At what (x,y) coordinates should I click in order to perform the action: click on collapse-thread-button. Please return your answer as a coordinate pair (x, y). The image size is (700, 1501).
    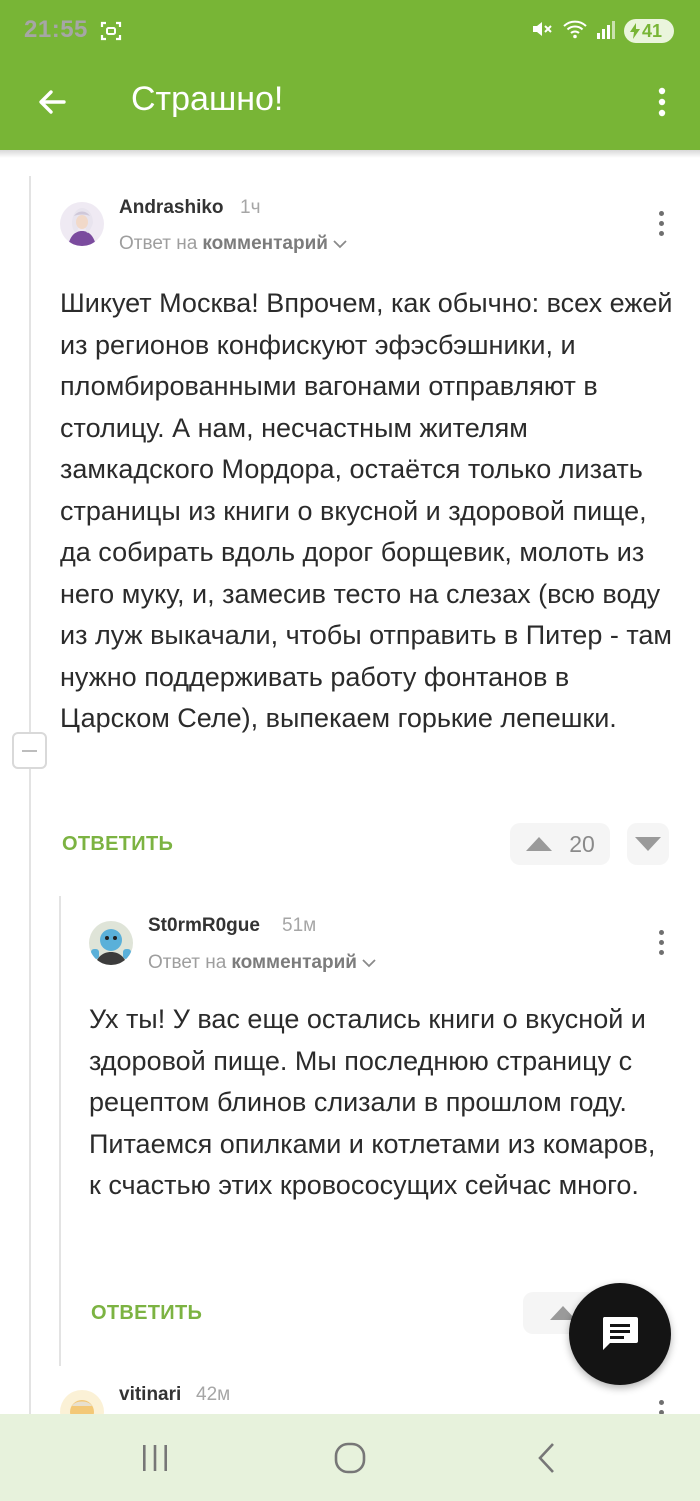
    Looking at the image, I should click on (29, 750).